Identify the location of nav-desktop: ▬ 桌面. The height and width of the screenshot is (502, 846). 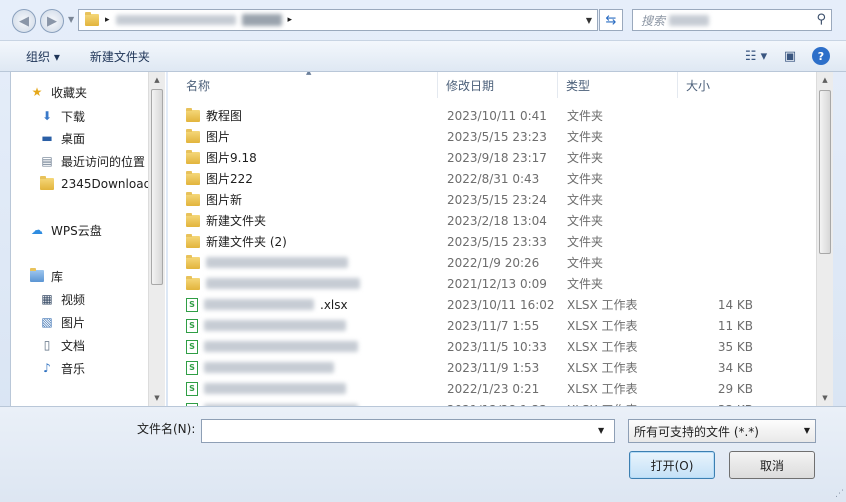
(62, 138).